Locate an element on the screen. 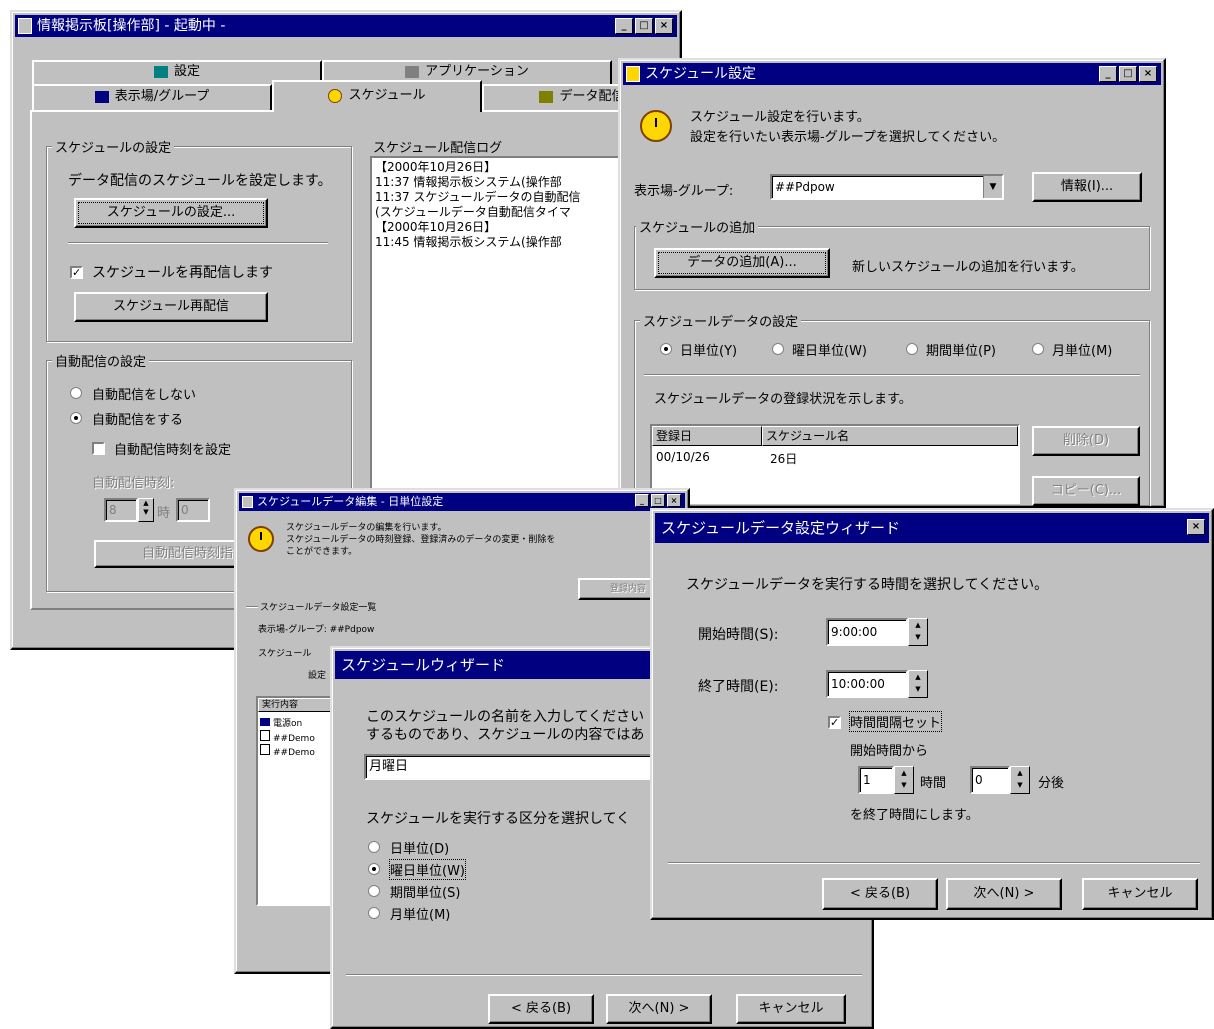 This screenshot has width=1214, height=1029. end-time-spinner: ▲ ▼ is located at coordinates (918, 684).